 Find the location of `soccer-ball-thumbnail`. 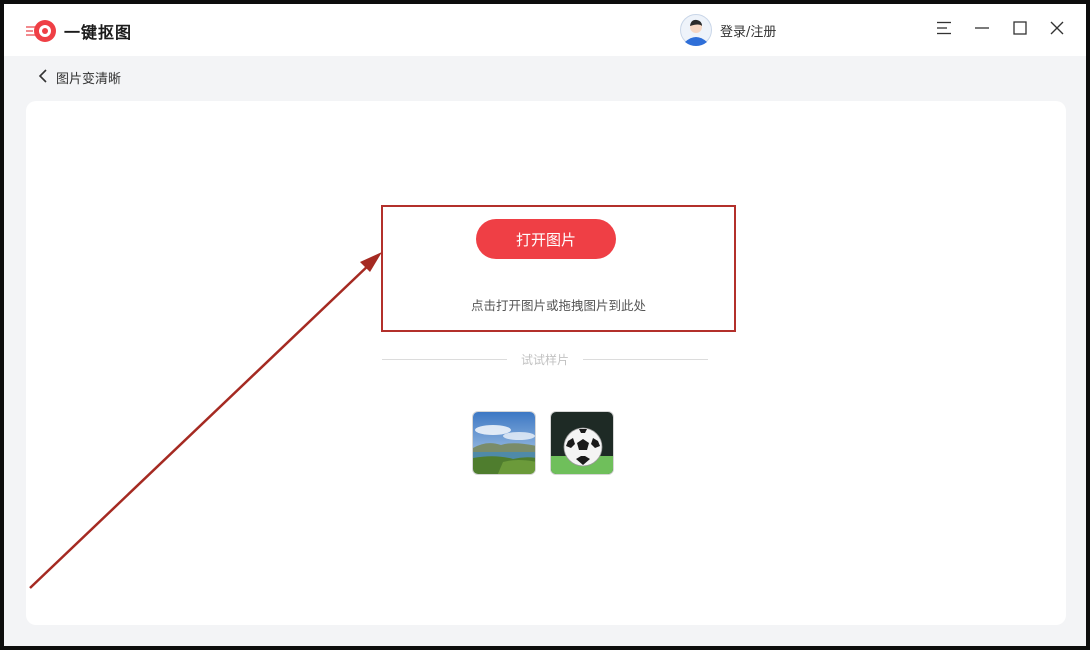

soccer-ball-thumbnail is located at coordinates (582, 443).